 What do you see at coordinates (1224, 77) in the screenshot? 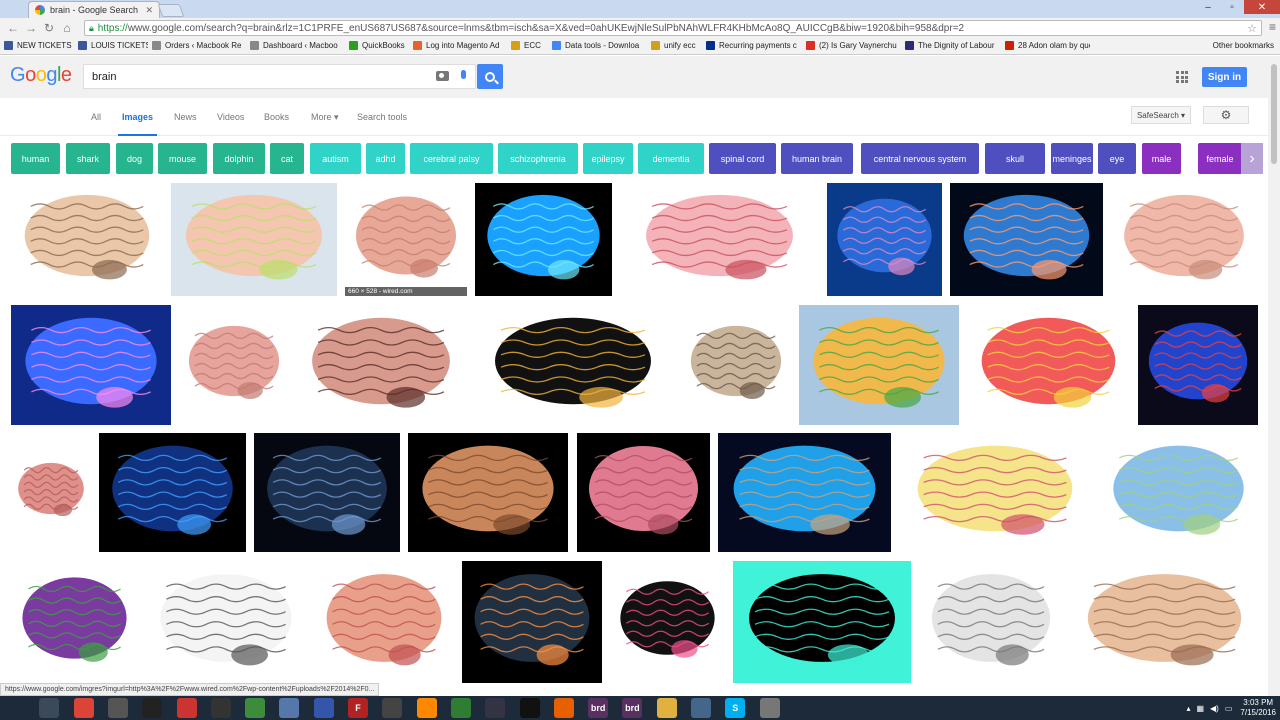
I see `sign-in-button: Sign in` at bounding box center [1224, 77].